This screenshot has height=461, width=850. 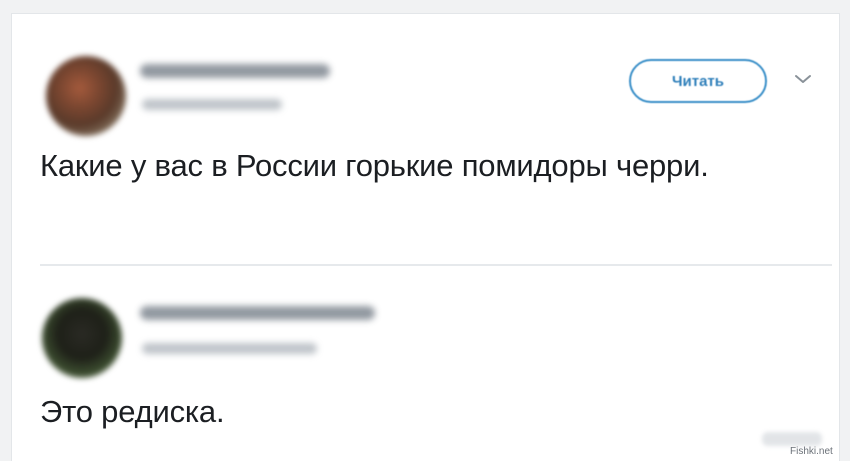 What do you see at coordinates (803, 79) in the screenshot?
I see `chevron-down-icon` at bounding box center [803, 79].